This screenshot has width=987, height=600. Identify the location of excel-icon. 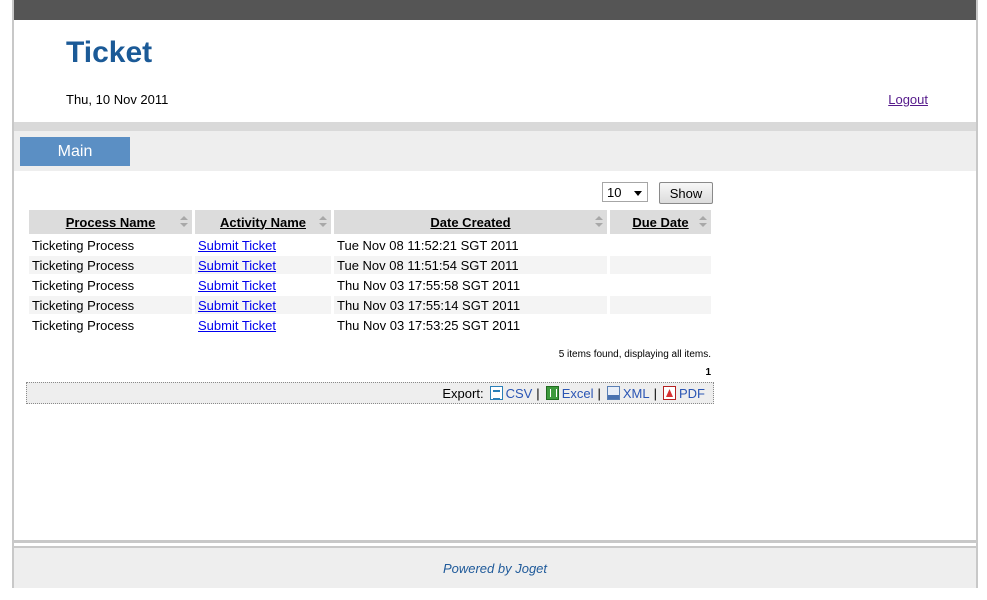
(552, 393).